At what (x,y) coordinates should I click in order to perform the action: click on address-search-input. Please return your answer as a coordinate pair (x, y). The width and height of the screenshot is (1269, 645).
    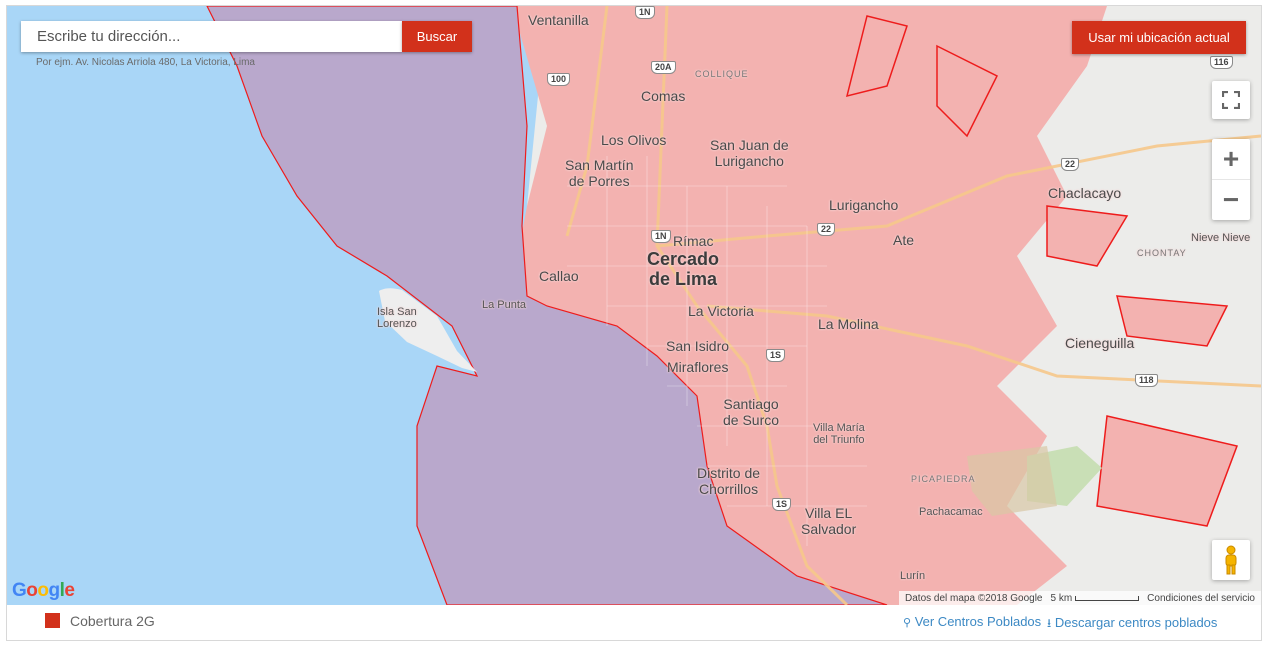
    Looking at the image, I should click on (211, 36).